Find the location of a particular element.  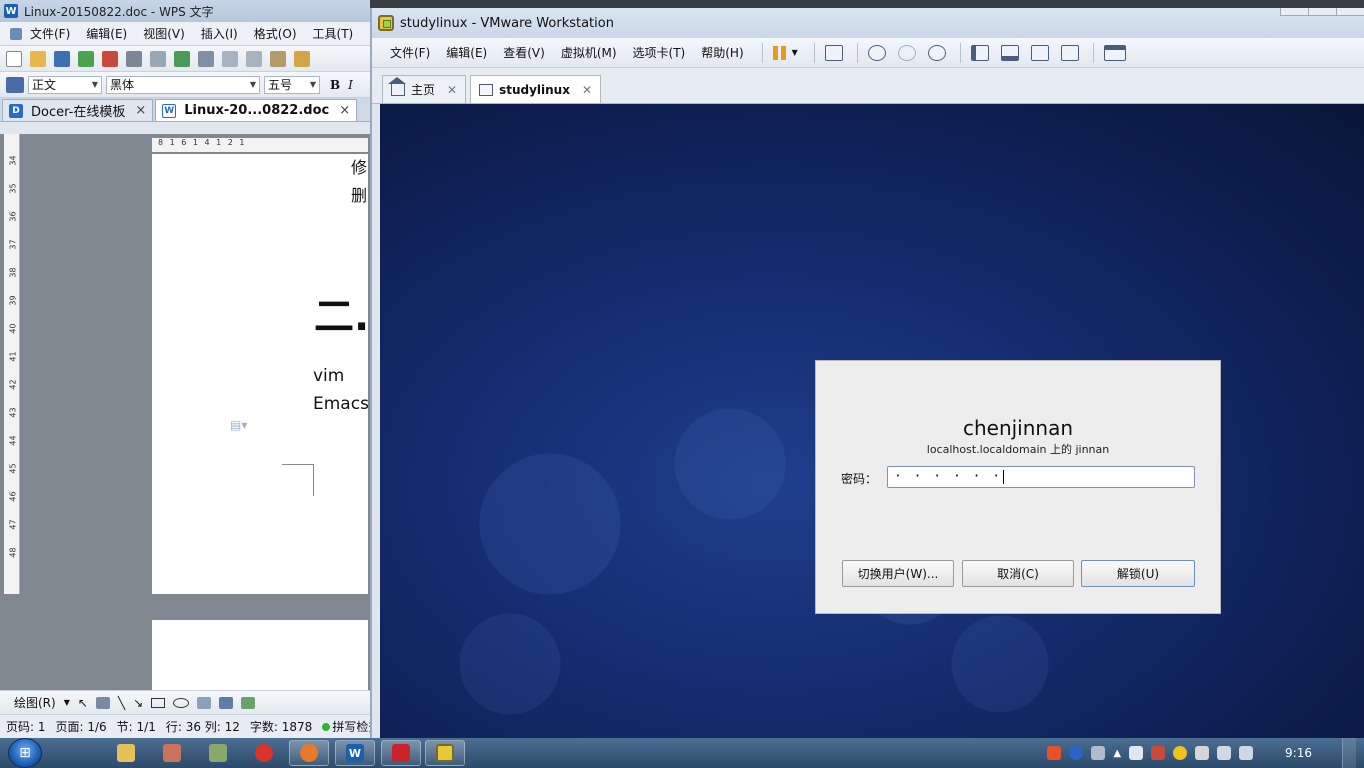

open-folder-icon is located at coordinates (38, 58).